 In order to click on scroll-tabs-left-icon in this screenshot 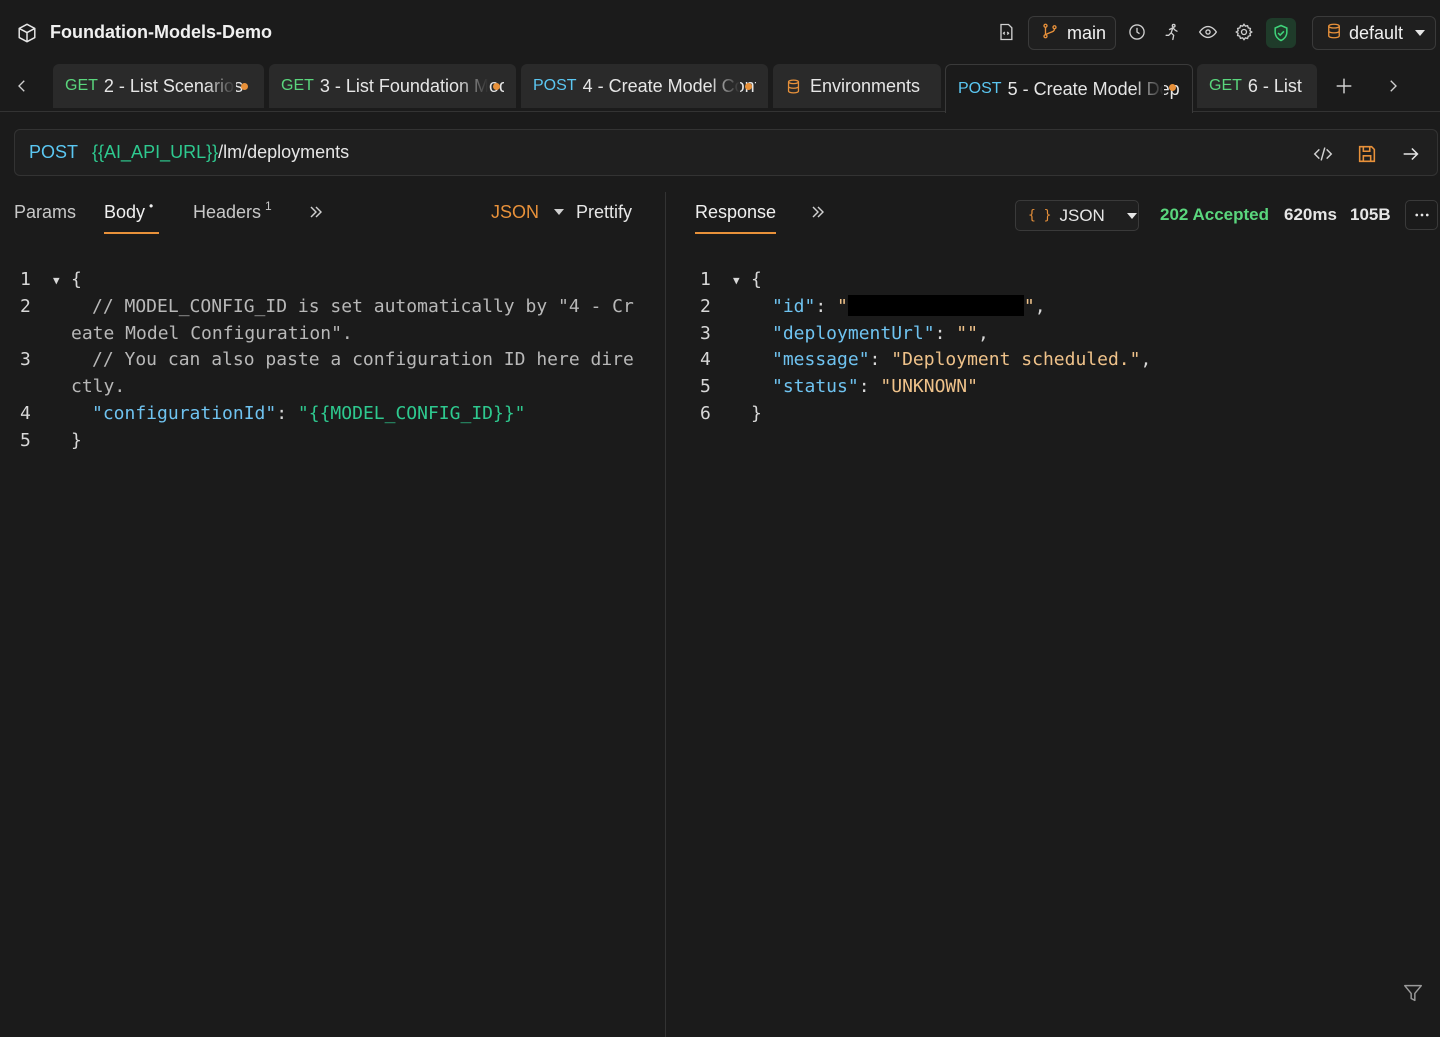, I will do `click(22, 86)`.